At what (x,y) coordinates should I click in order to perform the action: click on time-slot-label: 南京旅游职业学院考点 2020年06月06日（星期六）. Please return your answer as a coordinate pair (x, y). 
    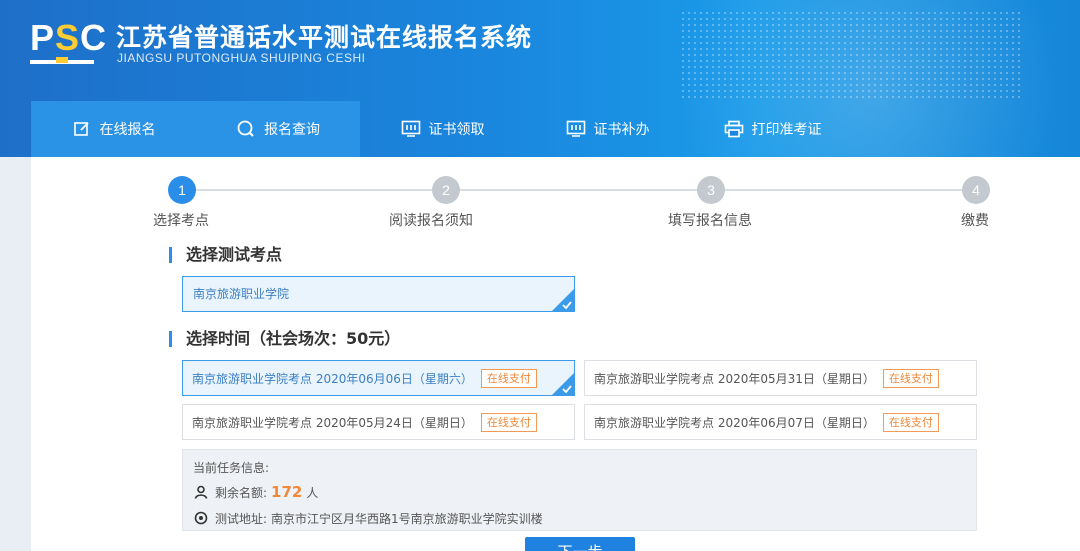
    Looking at the image, I should click on (332, 378).